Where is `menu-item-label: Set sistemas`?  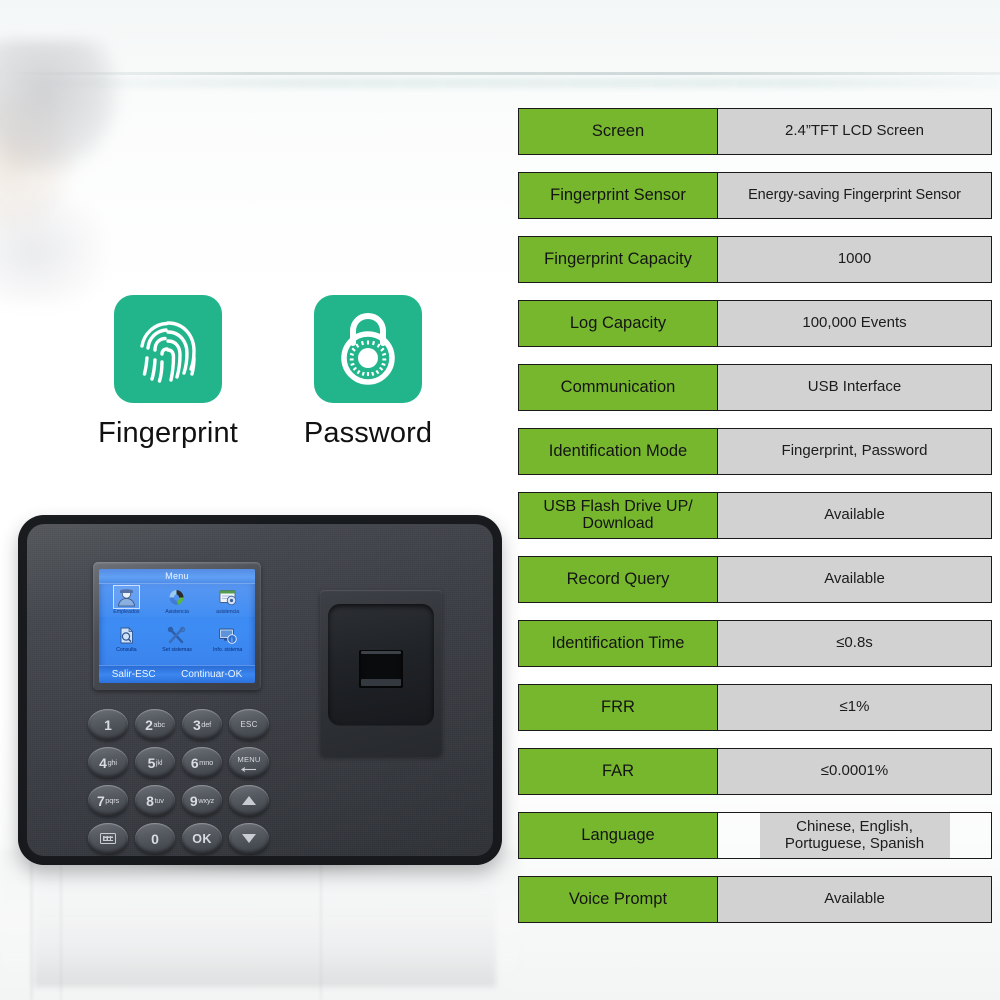 menu-item-label: Set sistemas is located at coordinates (177, 650).